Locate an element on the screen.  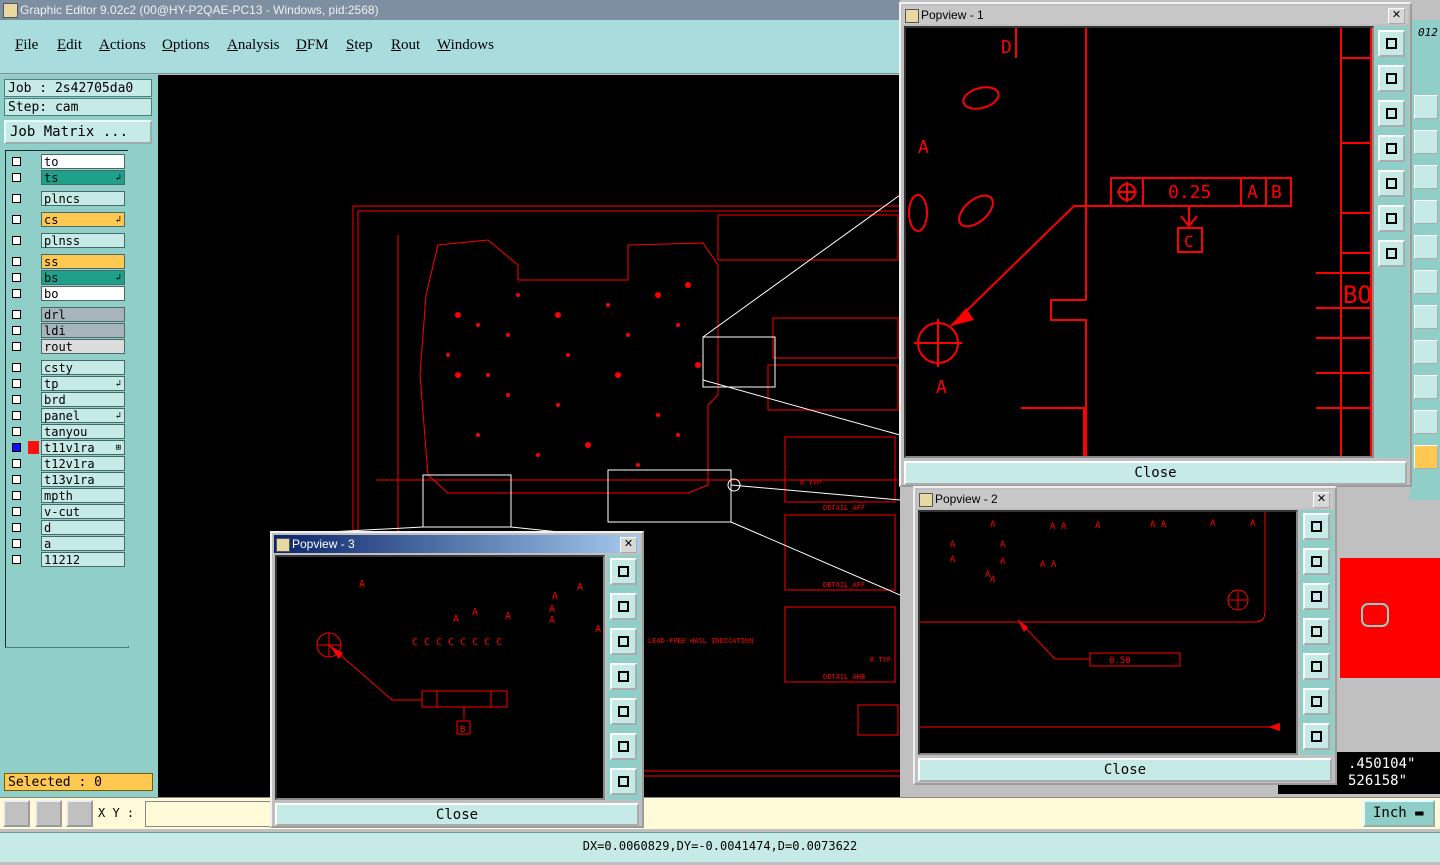
layer-row: ldi is located at coordinates (67, 330).